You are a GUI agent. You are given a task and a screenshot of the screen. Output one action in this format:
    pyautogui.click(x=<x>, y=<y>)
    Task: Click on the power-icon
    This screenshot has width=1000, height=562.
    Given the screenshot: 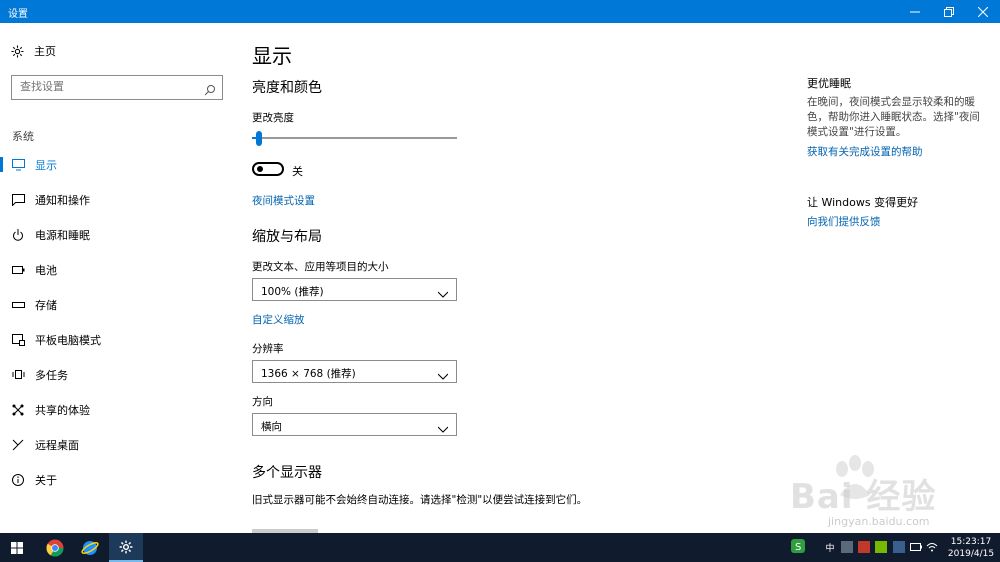 What is the action you would take?
    pyautogui.click(x=18, y=235)
    